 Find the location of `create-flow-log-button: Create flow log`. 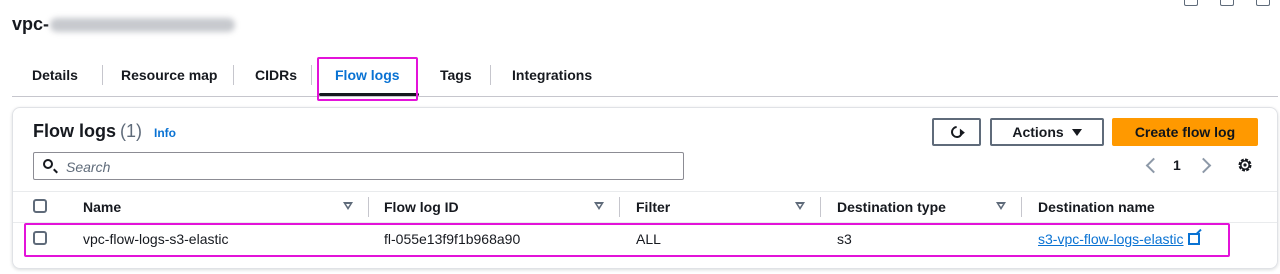

create-flow-log-button: Create flow log is located at coordinates (1185, 132).